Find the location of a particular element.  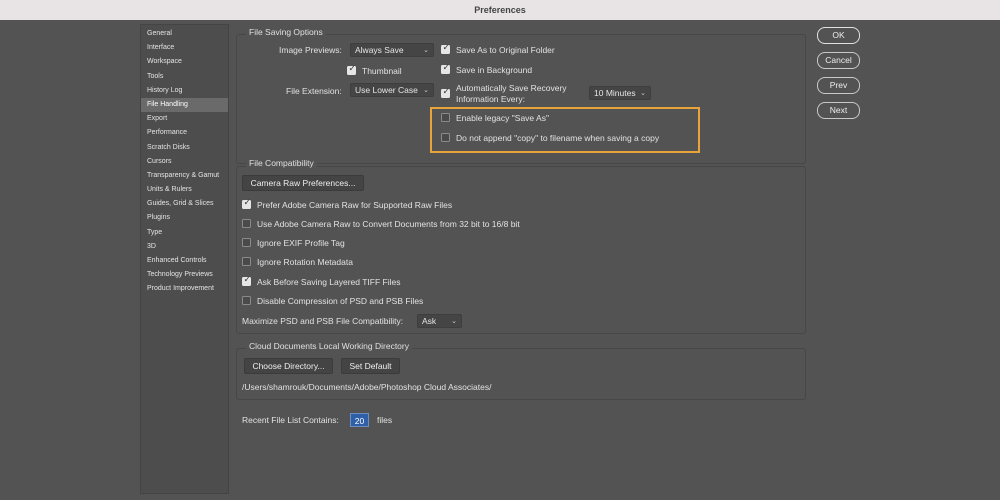

cloud-group is located at coordinates (521, 374).